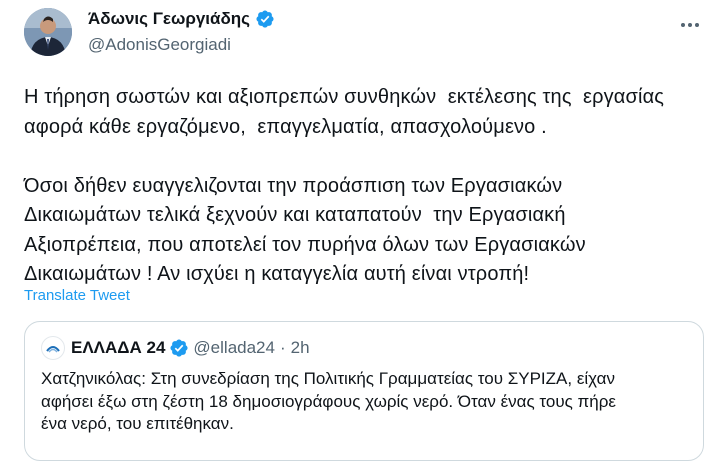 The width and height of the screenshot is (708, 461). Describe the element at coordinates (169, 18) in the screenshot. I see `author-name-text: Άδωνις Γεωργιάδης` at that location.